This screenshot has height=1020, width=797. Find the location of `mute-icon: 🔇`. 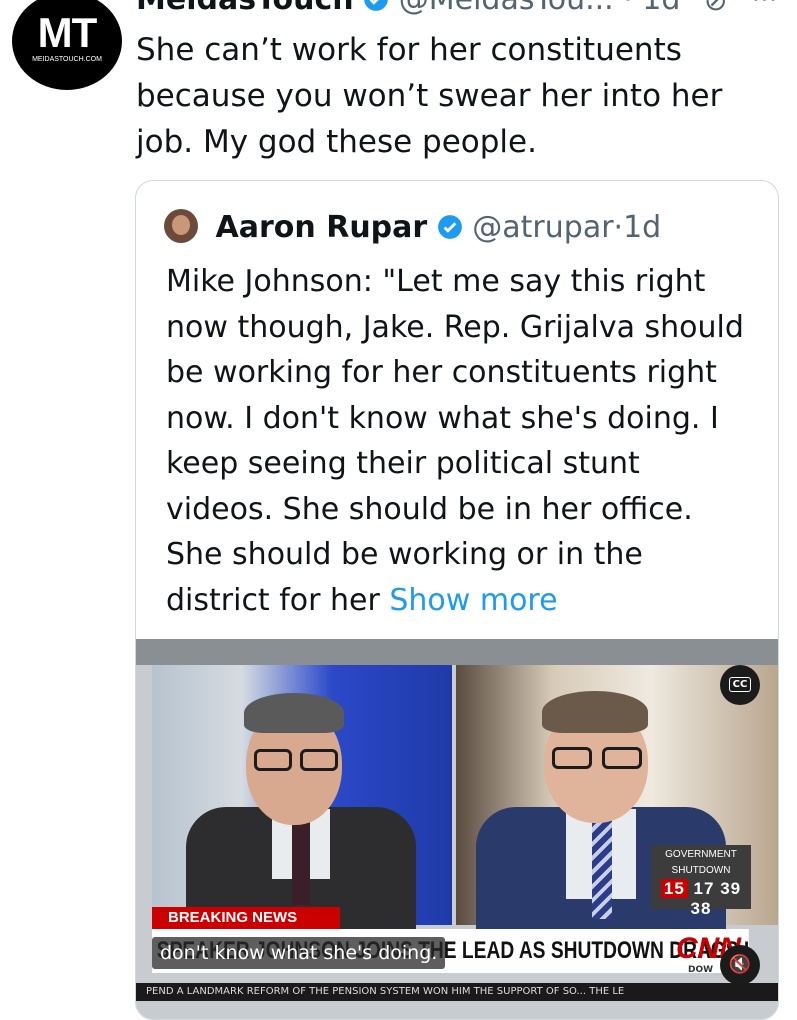

mute-icon: 🔇 is located at coordinates (740, 965).